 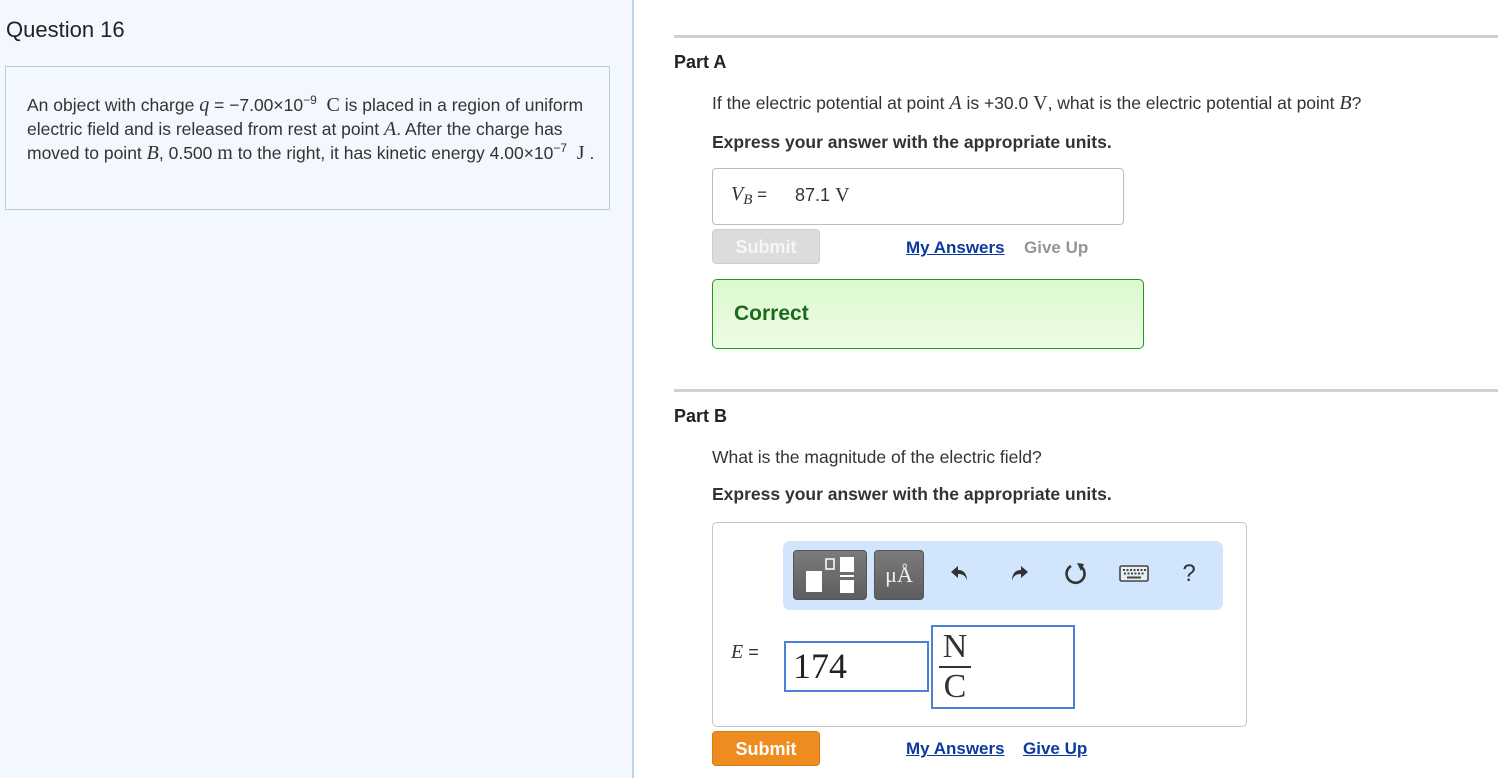 What do you see at coordinates (1086, 390) in the screenshot?
I see `part-b-divider` at bounding box center [1086, 390].